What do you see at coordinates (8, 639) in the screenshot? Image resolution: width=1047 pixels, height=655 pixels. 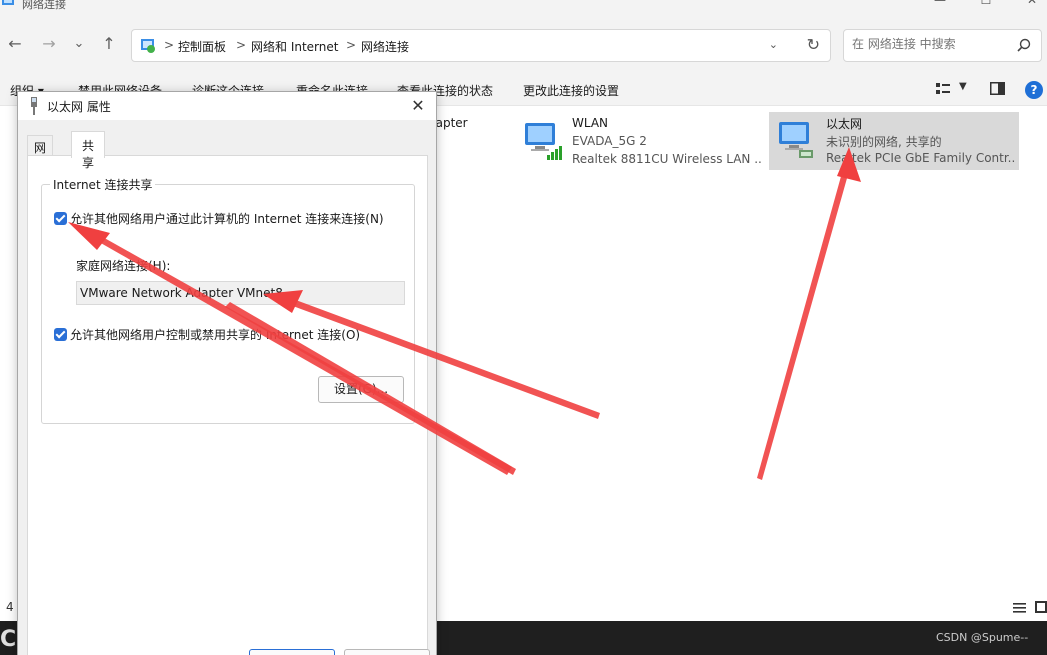 I see `background-app-letter: C` at bounding box center [8, 639].